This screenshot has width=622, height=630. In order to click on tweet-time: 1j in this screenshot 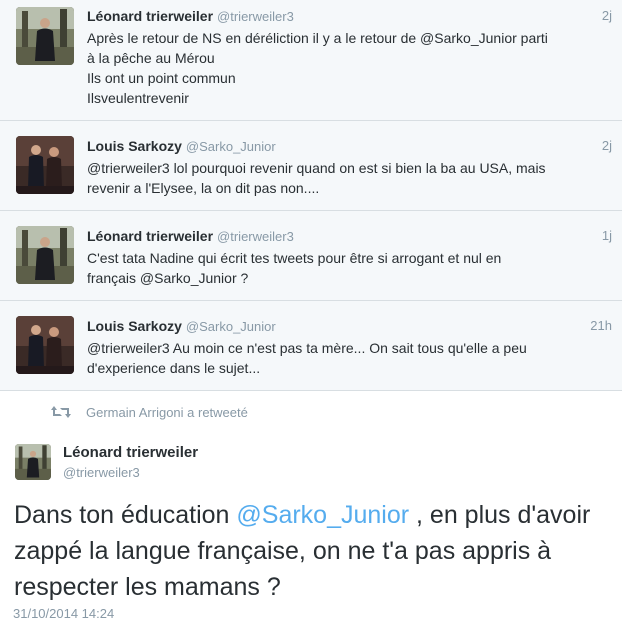, I will do `click(607, 235)`.